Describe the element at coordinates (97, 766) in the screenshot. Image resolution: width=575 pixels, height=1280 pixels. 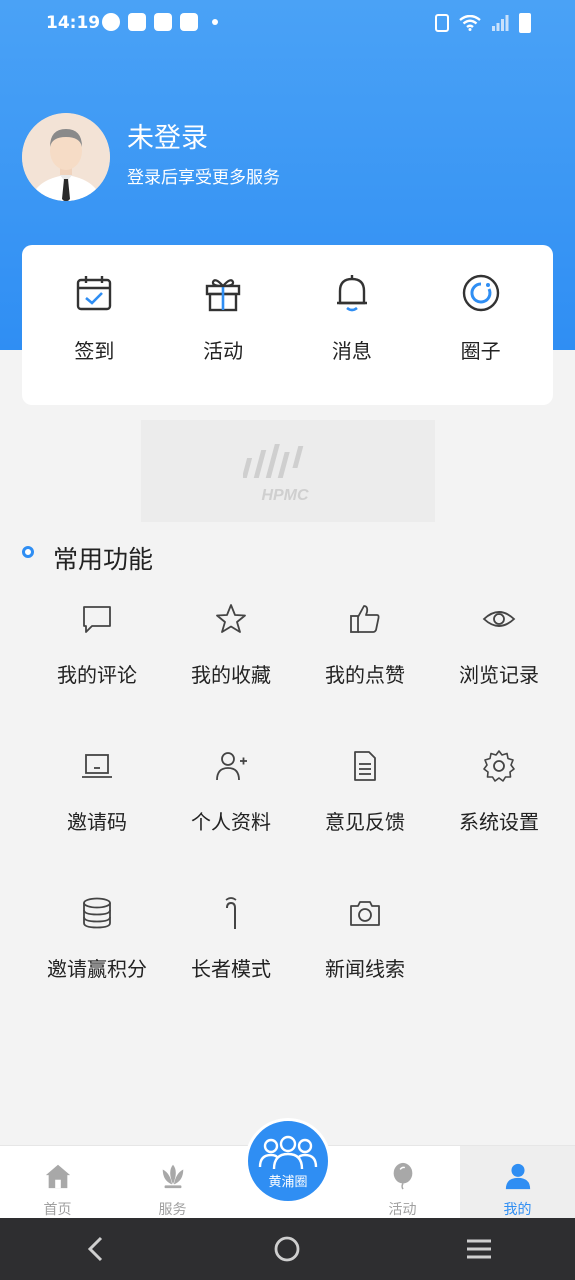
I see `laptop-icon` at that location.